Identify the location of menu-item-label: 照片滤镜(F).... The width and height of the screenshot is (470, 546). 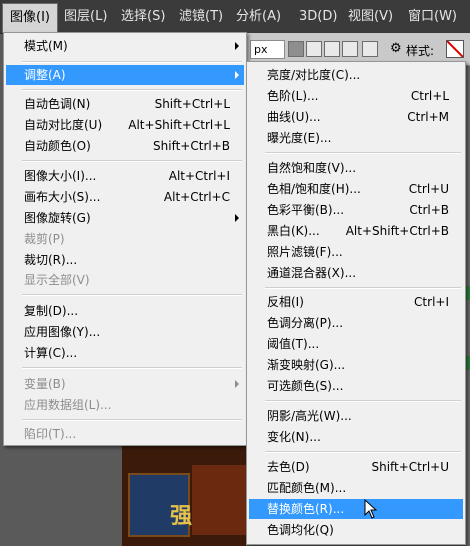
(305, 252).